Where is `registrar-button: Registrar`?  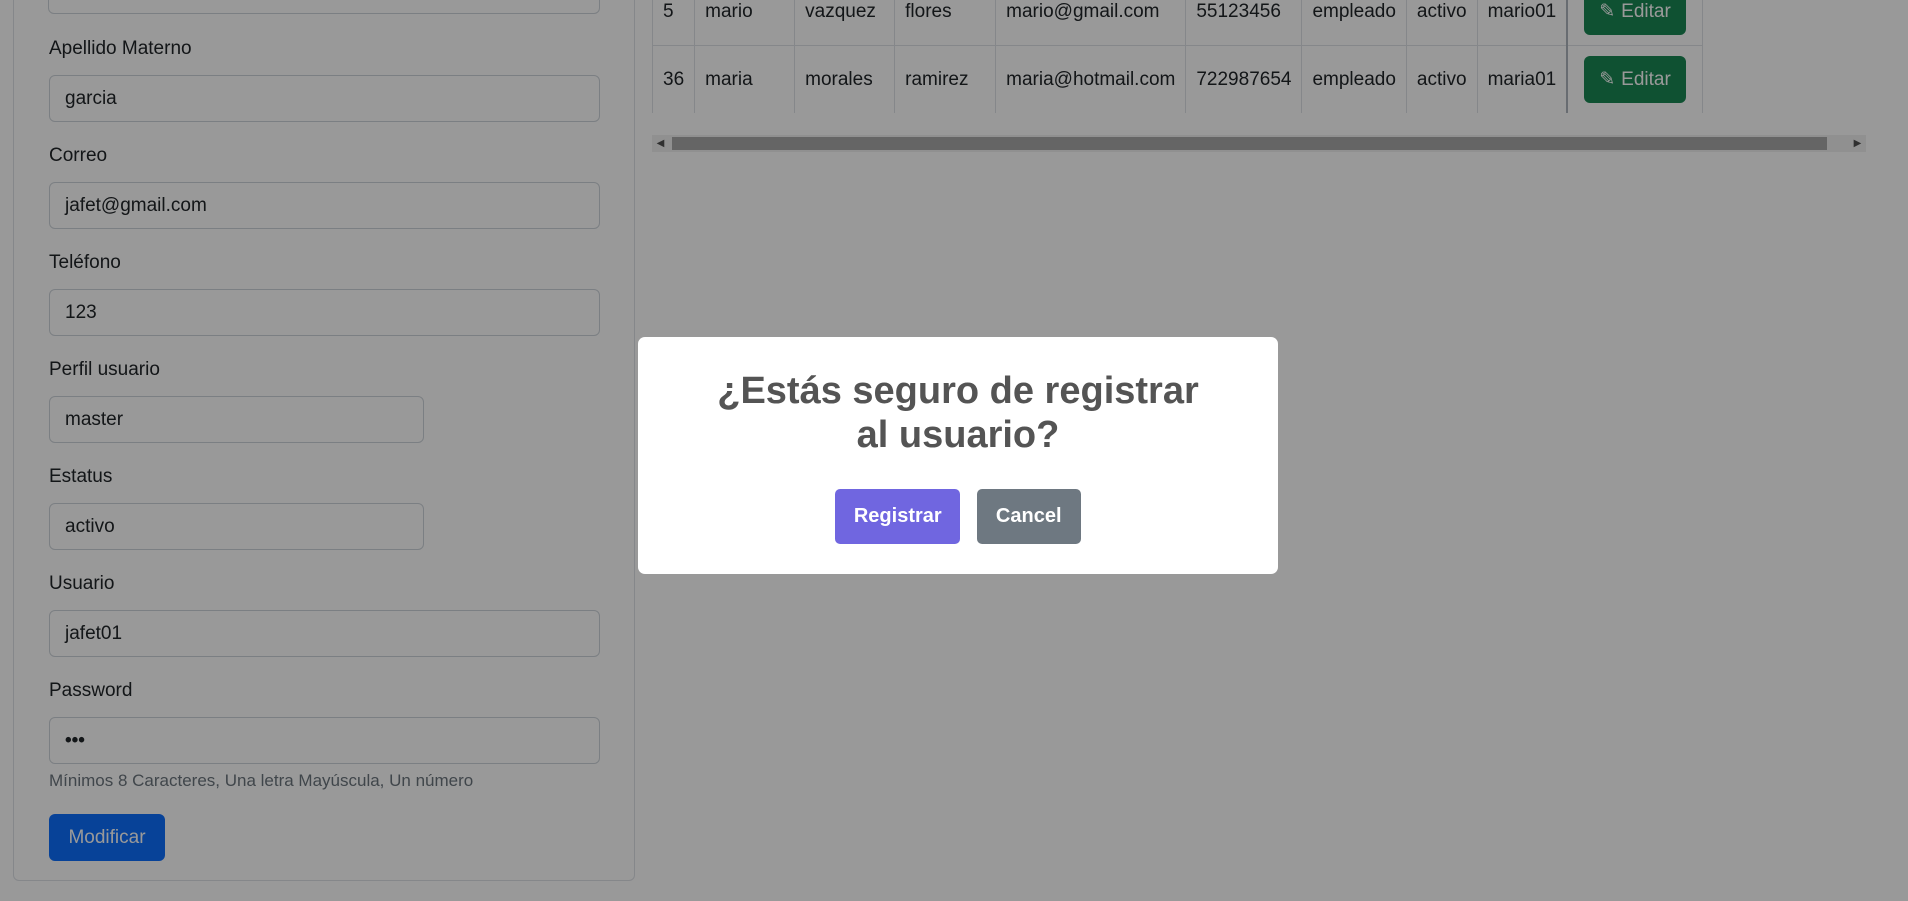
registrar-button: Registrar is located at coordinates (898, 516).